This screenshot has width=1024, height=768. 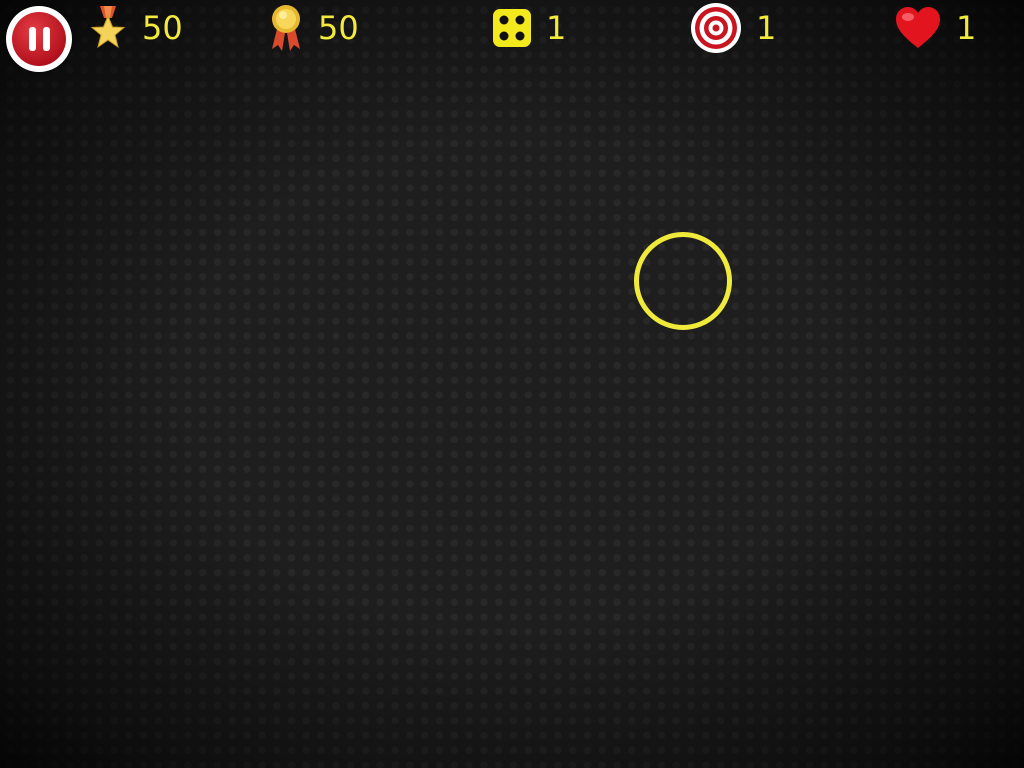 I want to click on pause-button, so click(x=39, y=39).